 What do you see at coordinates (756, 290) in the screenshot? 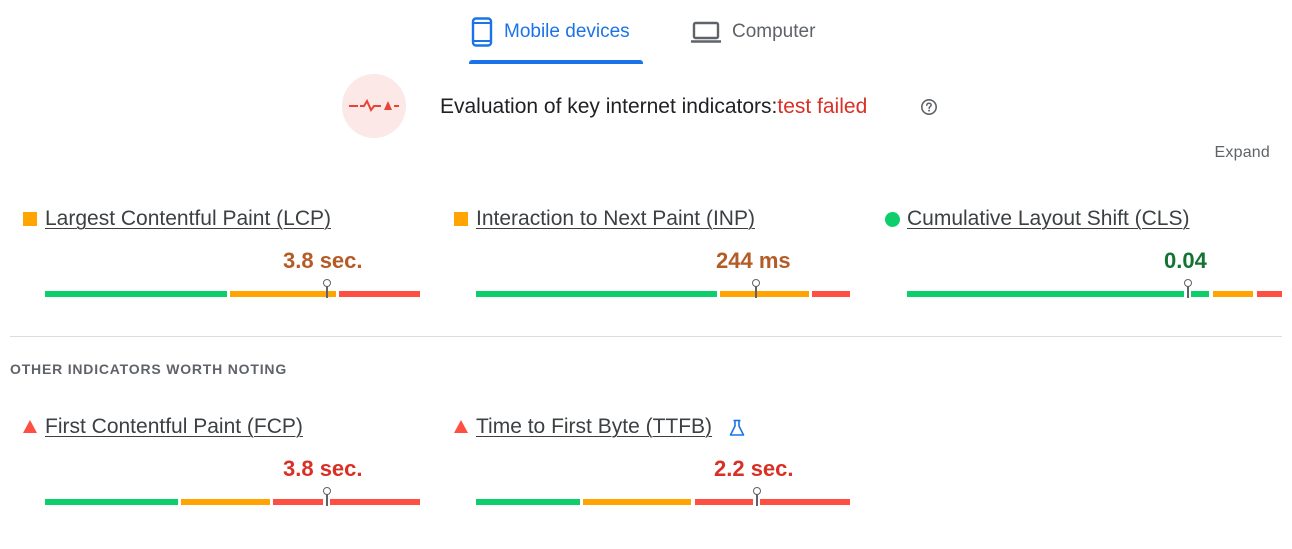
I see `metric-inp-marker` at bounding box center [756, 290].